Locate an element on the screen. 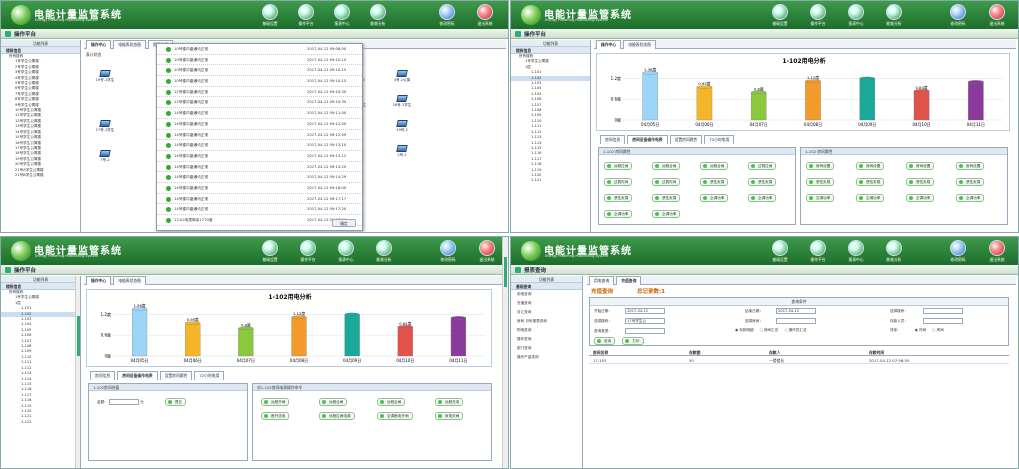 The height and width of the screenshot is (469, 1019). tab-operation-center: 操作中心 is located at coordinates (609, 44).